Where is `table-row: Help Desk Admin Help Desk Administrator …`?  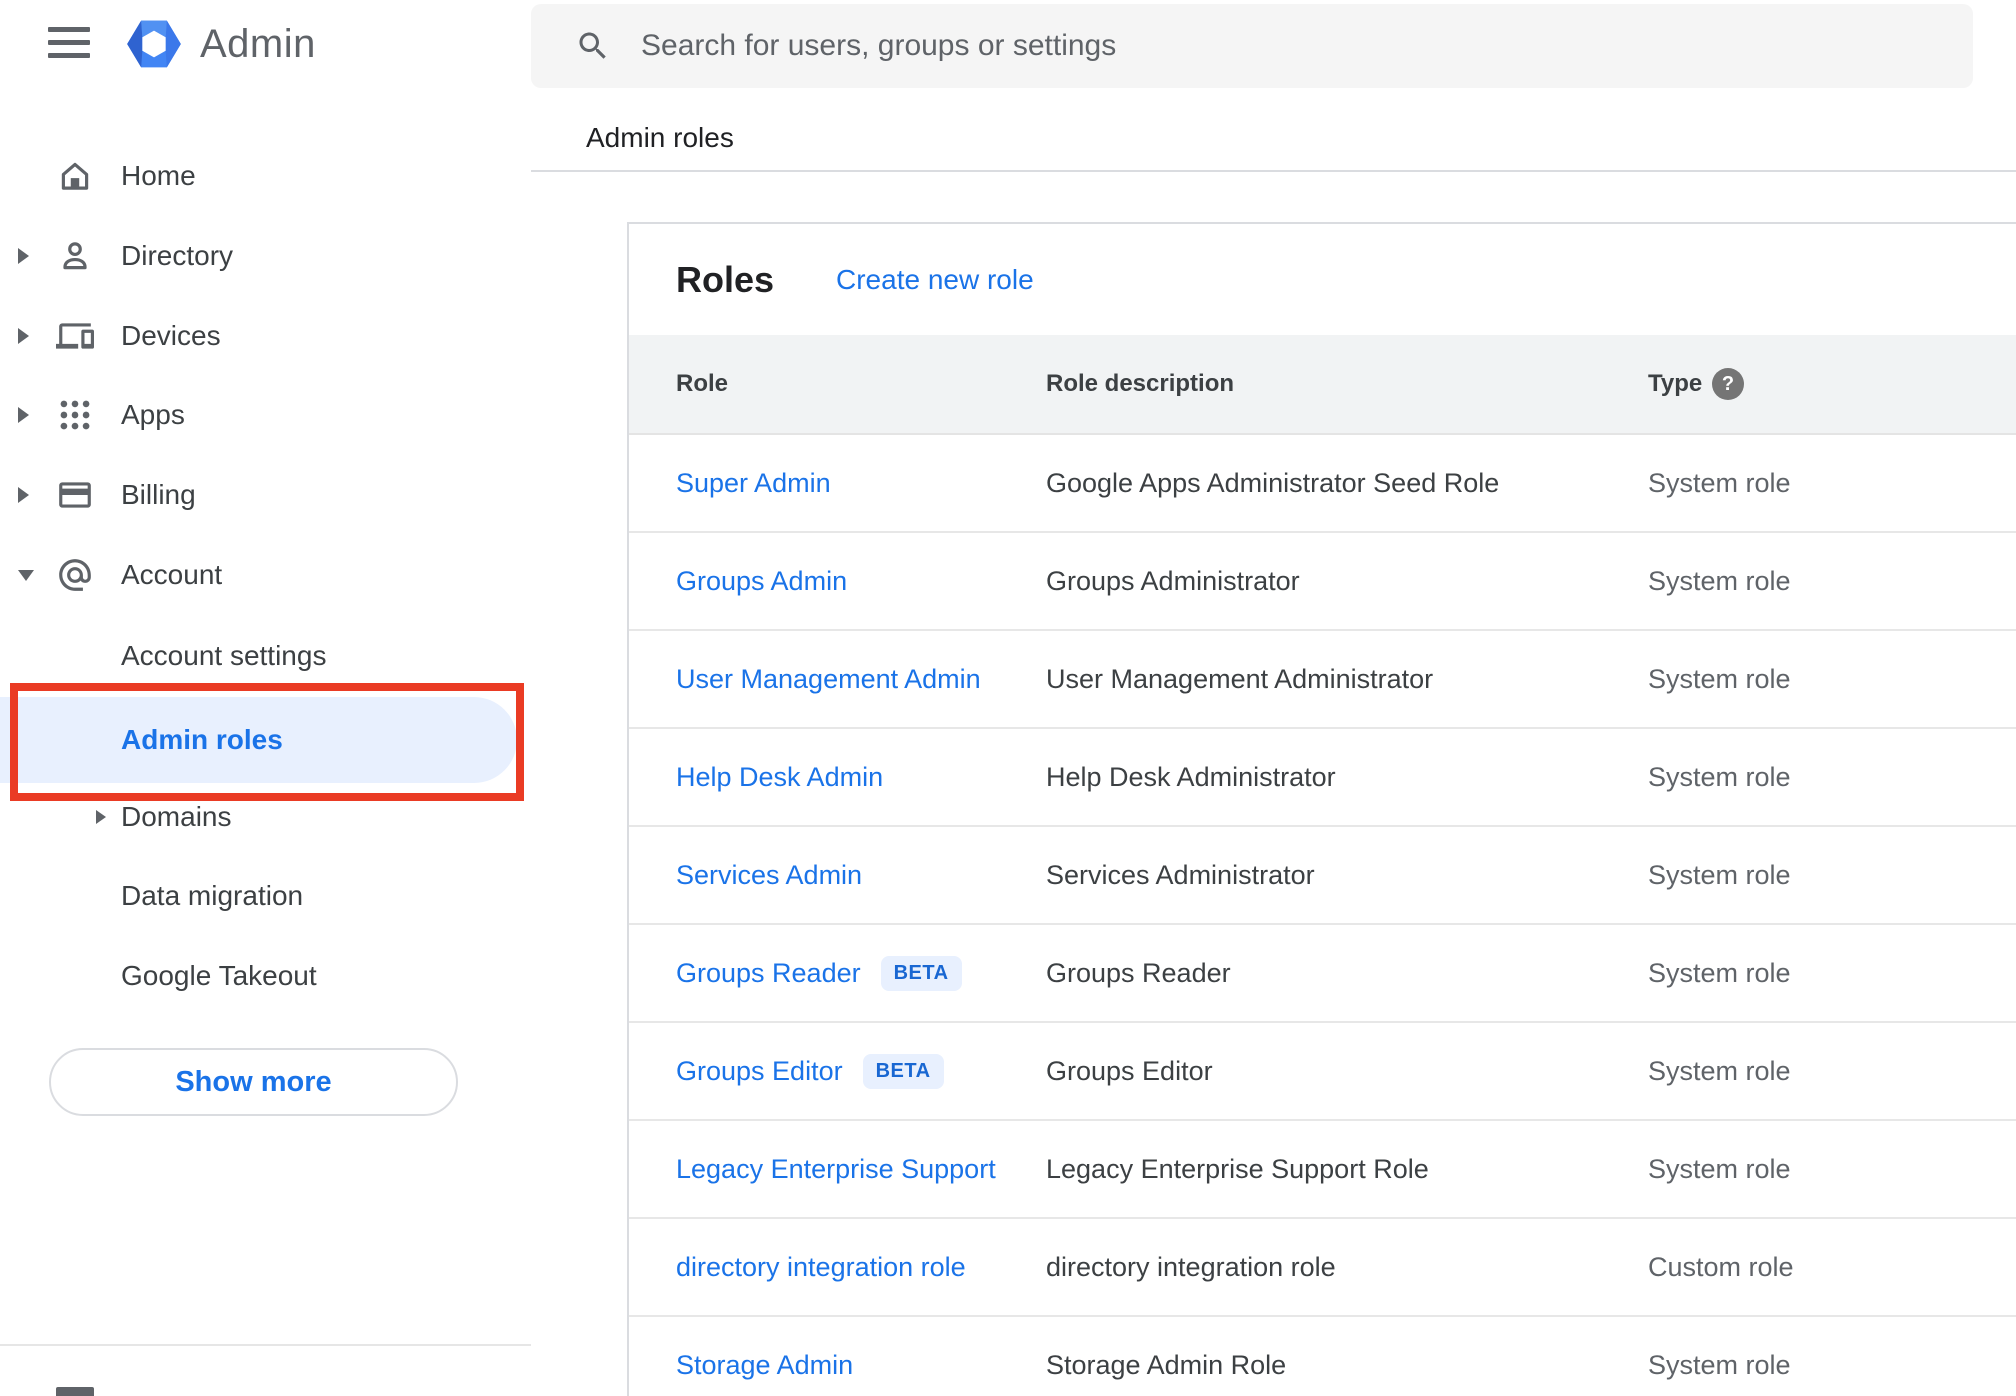
table-row: Help Desk Admin Help Desk Administrator … is located at coordinates (1322, 778).